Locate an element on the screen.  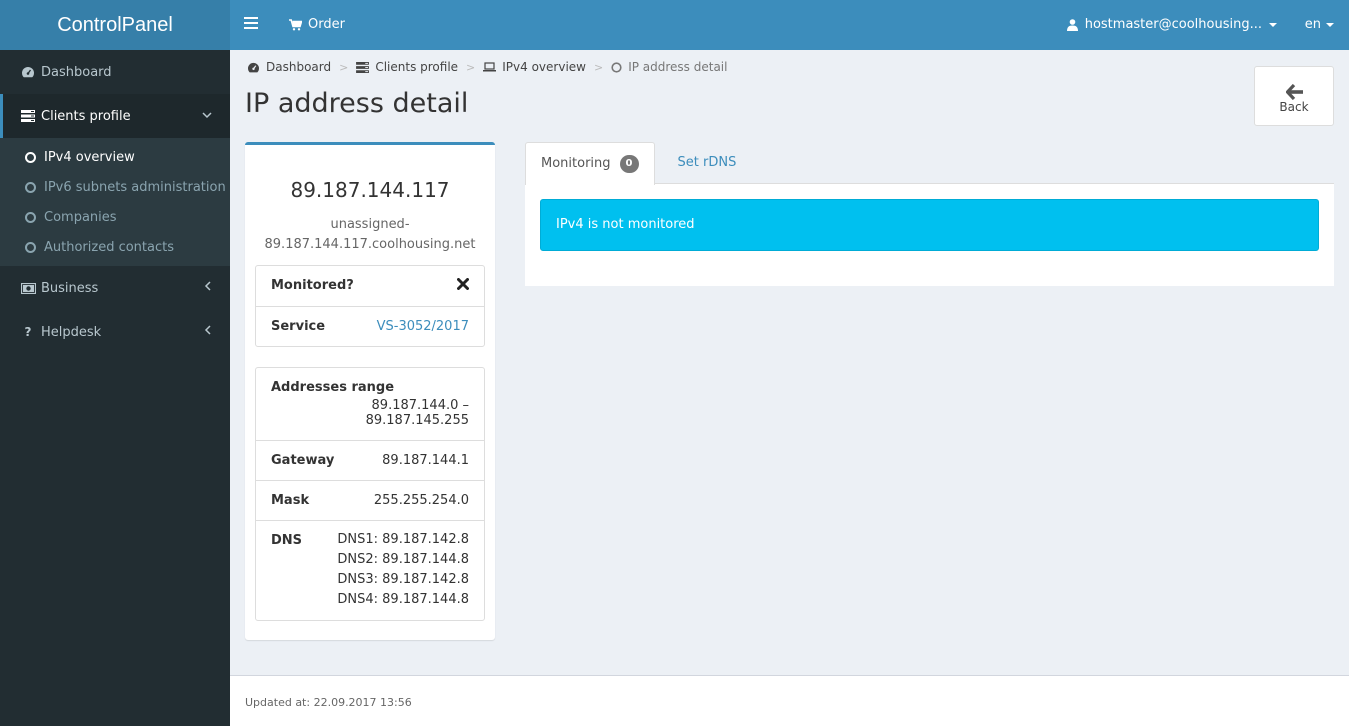
back-button: Back is located at coordinates (1294, 96).